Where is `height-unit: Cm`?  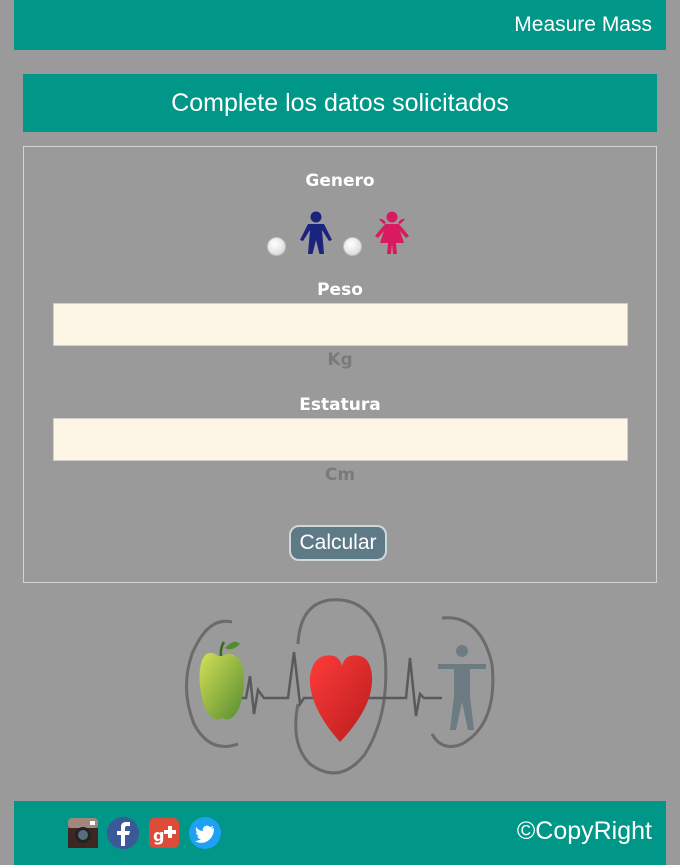 height-unit: Cm is located at coordinates (340, 475).